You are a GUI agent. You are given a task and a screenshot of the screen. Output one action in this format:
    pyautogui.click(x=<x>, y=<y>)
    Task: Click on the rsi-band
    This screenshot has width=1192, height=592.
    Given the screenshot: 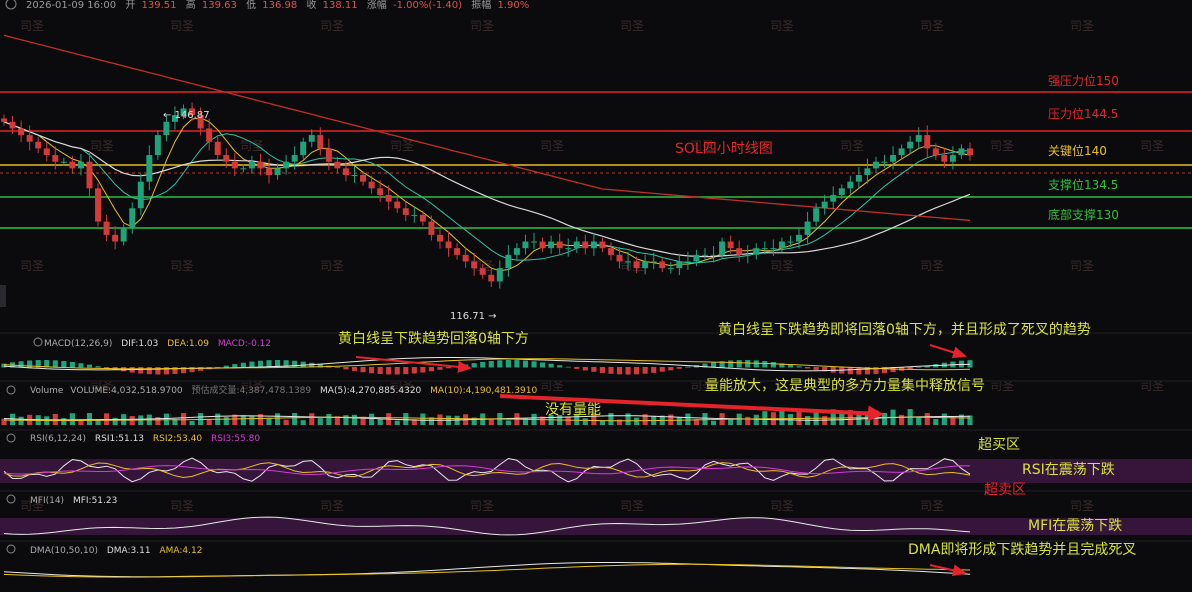 What is the action you would take?
    pyautogui.click(x=596, y=471)
    